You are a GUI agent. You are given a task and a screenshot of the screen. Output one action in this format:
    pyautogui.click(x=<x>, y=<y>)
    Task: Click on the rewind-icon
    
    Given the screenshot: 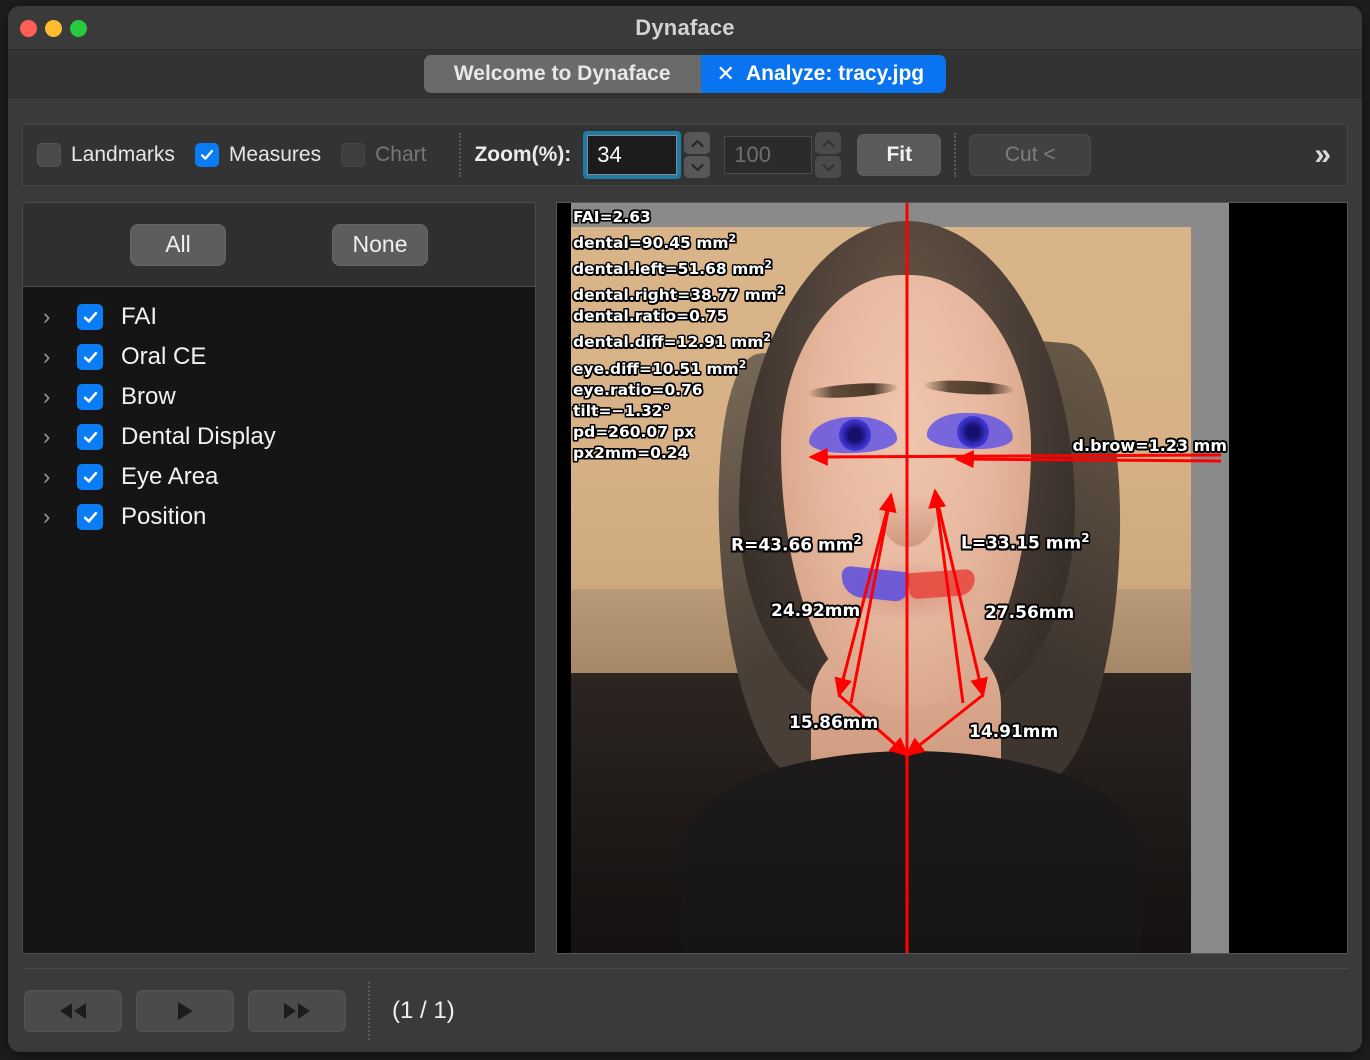 What is the action you would take?
    pyautogui.click(x=73, y=1010)
    